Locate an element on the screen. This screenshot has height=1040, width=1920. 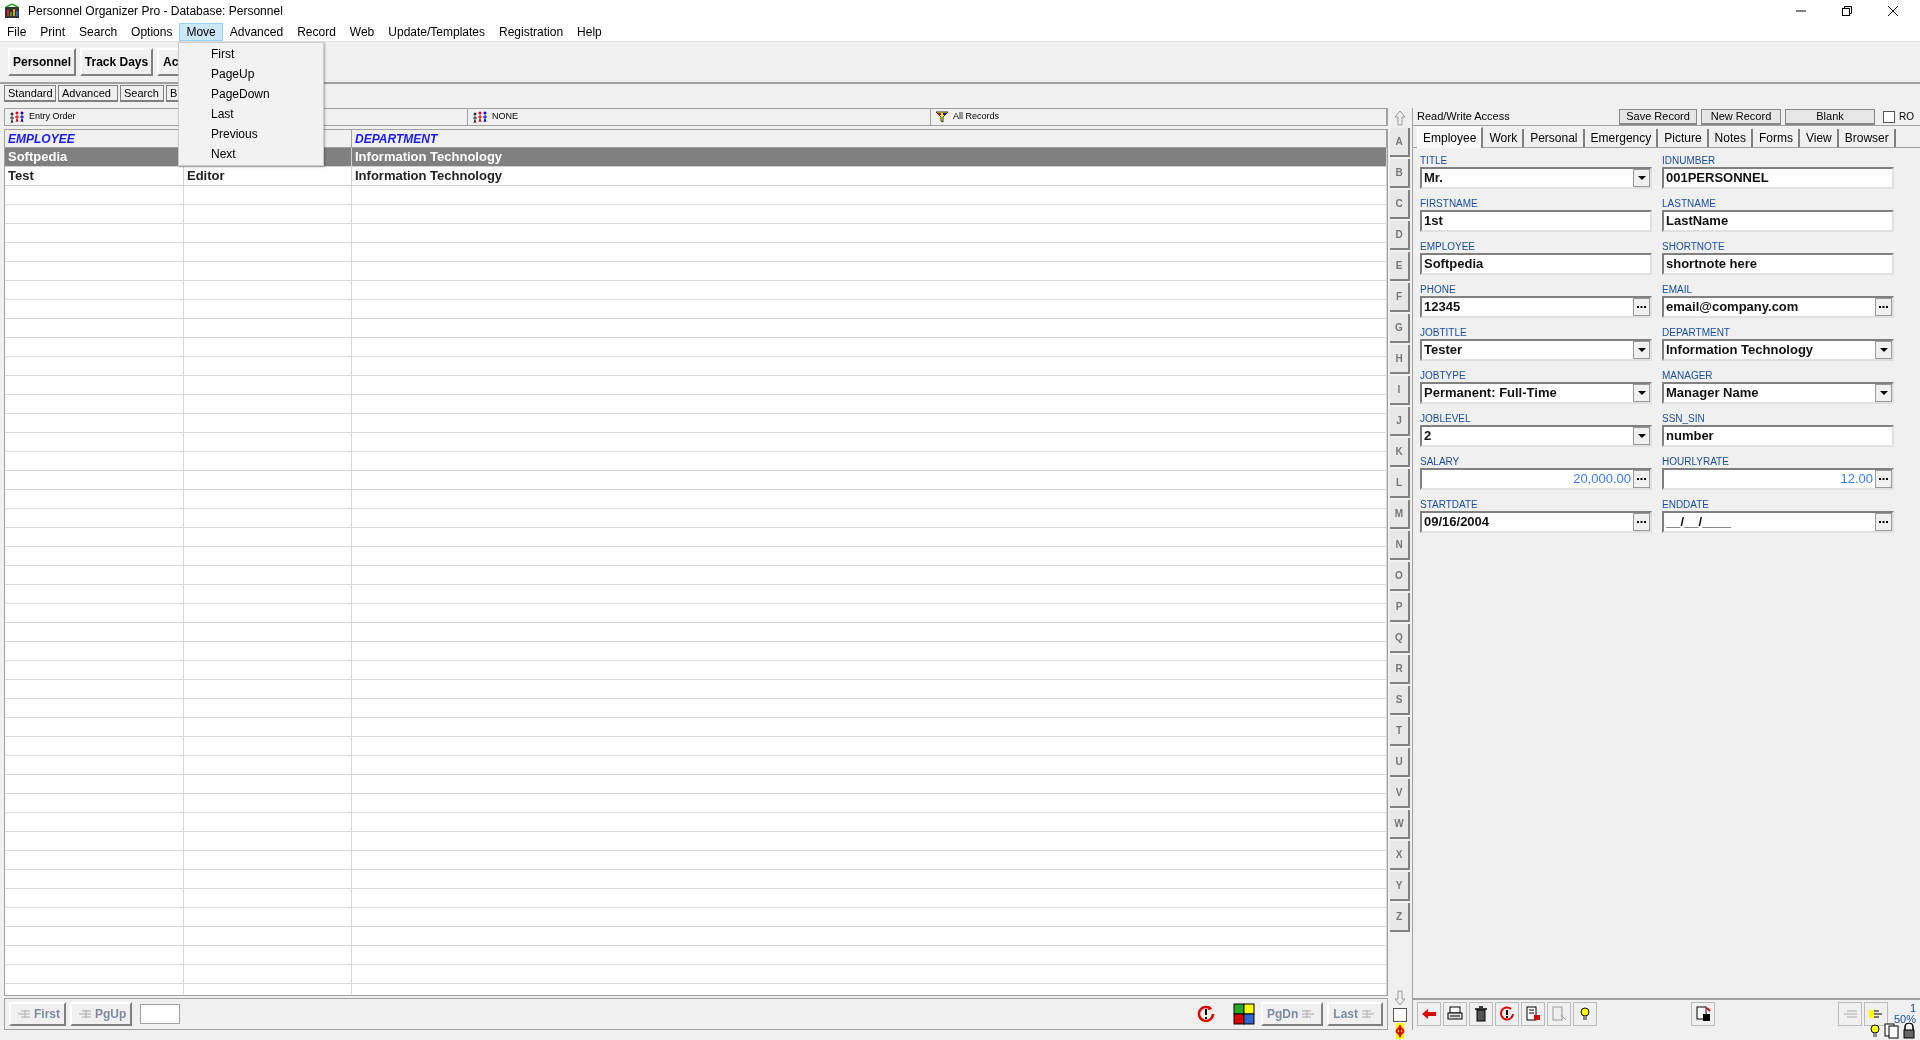
input-field: 12.00 is located at coordinates (1778, 479).